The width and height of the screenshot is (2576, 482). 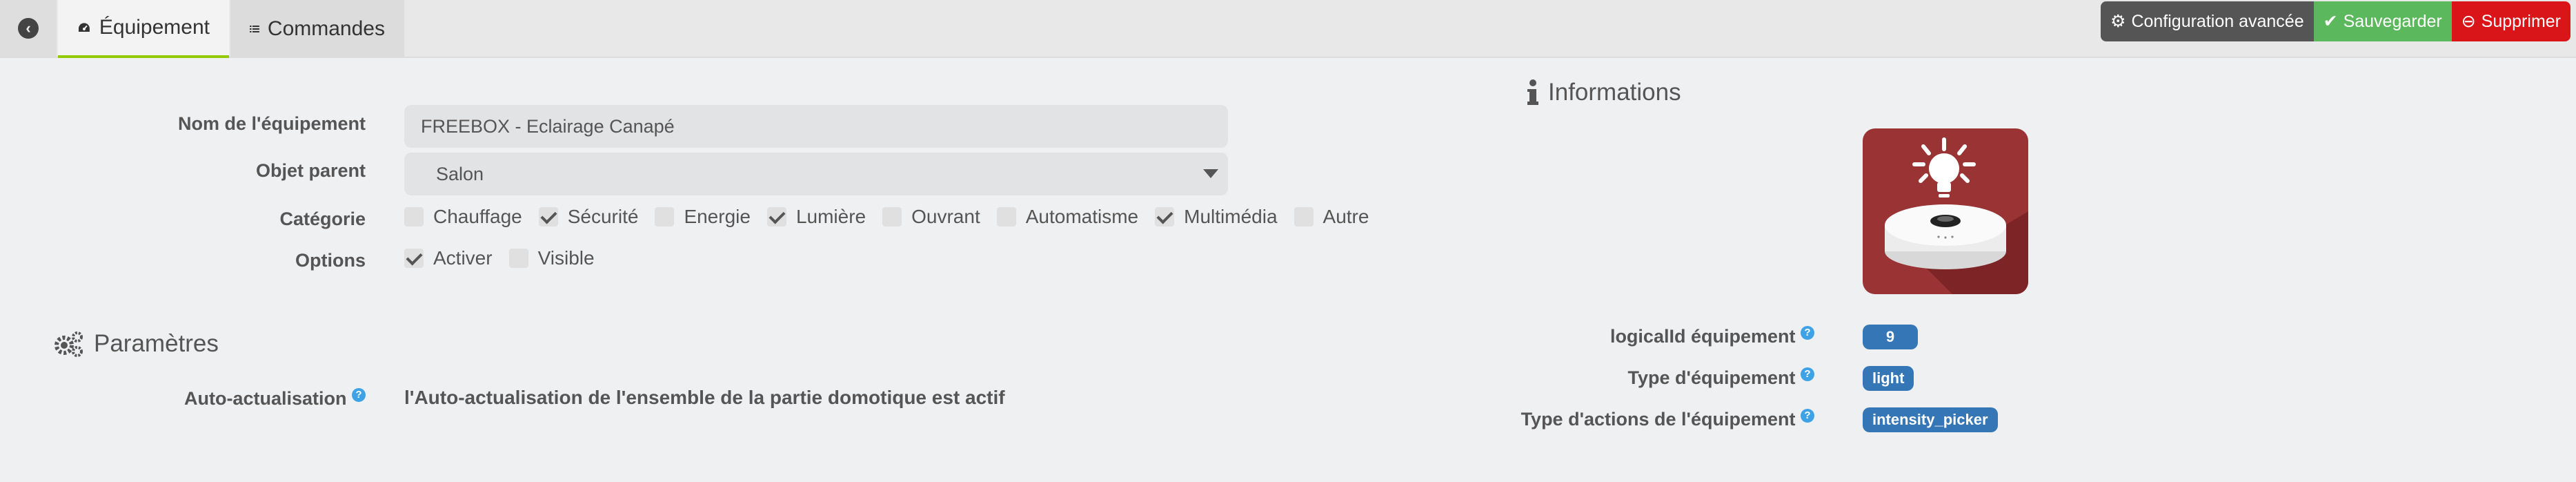 I want to click on category-chauffage: Chauffage, so click(x=463, y=217).